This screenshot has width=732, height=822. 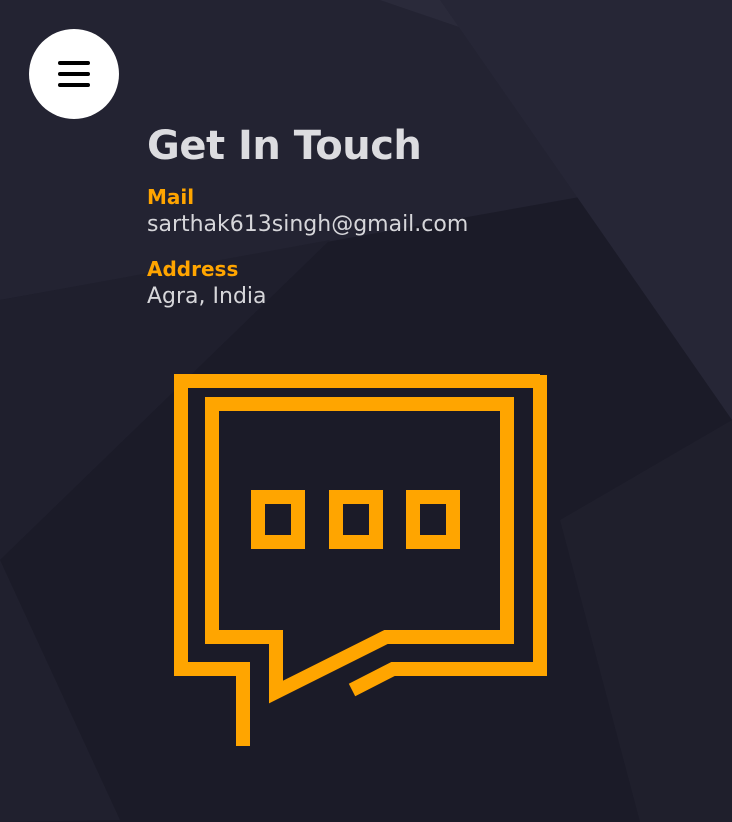 I want to click on mail-label: Mail, so click(x=171, y=197).